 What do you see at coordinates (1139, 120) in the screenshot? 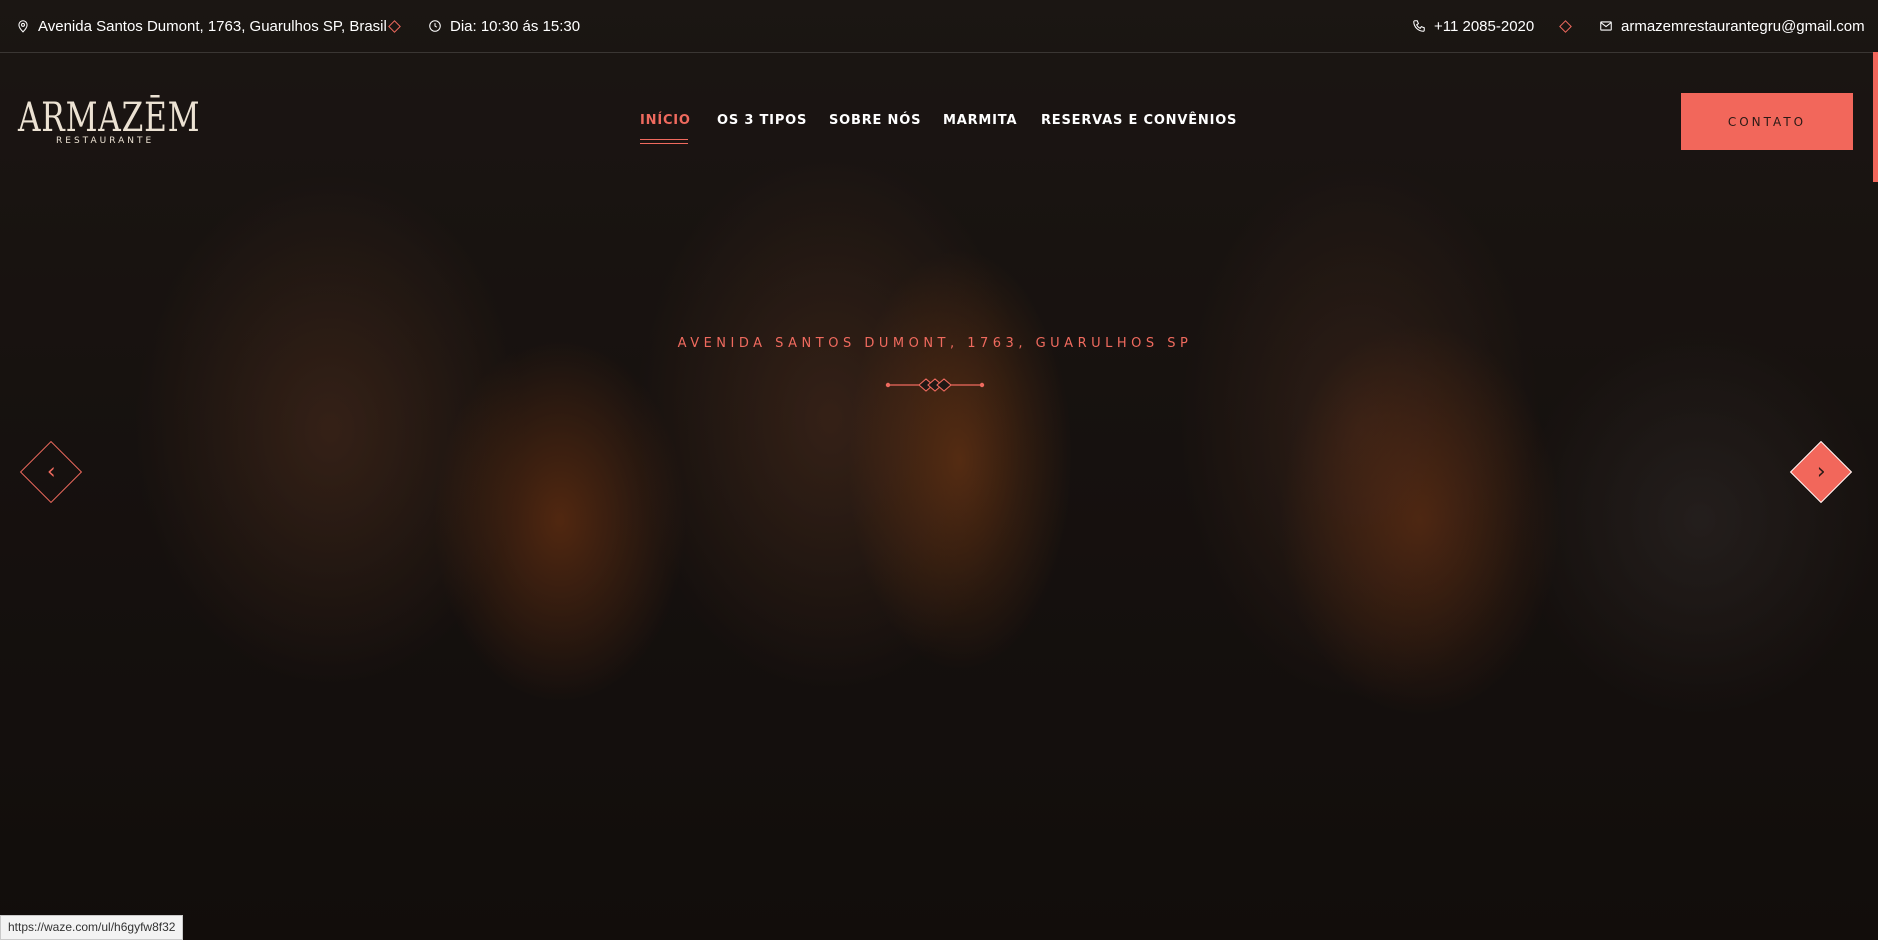
I see `nav-reservas-e-convenios: RESERVAS E CONVÊNIOS` at bounding box center [1139, 120].